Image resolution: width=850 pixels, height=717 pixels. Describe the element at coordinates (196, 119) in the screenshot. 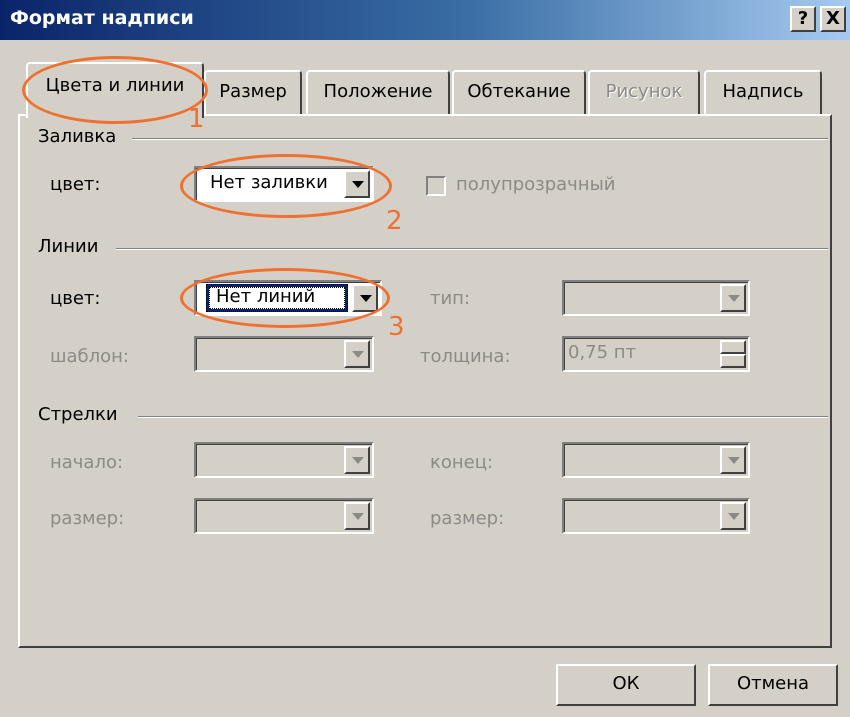

I see `annotation-number-1: 1` at that location.